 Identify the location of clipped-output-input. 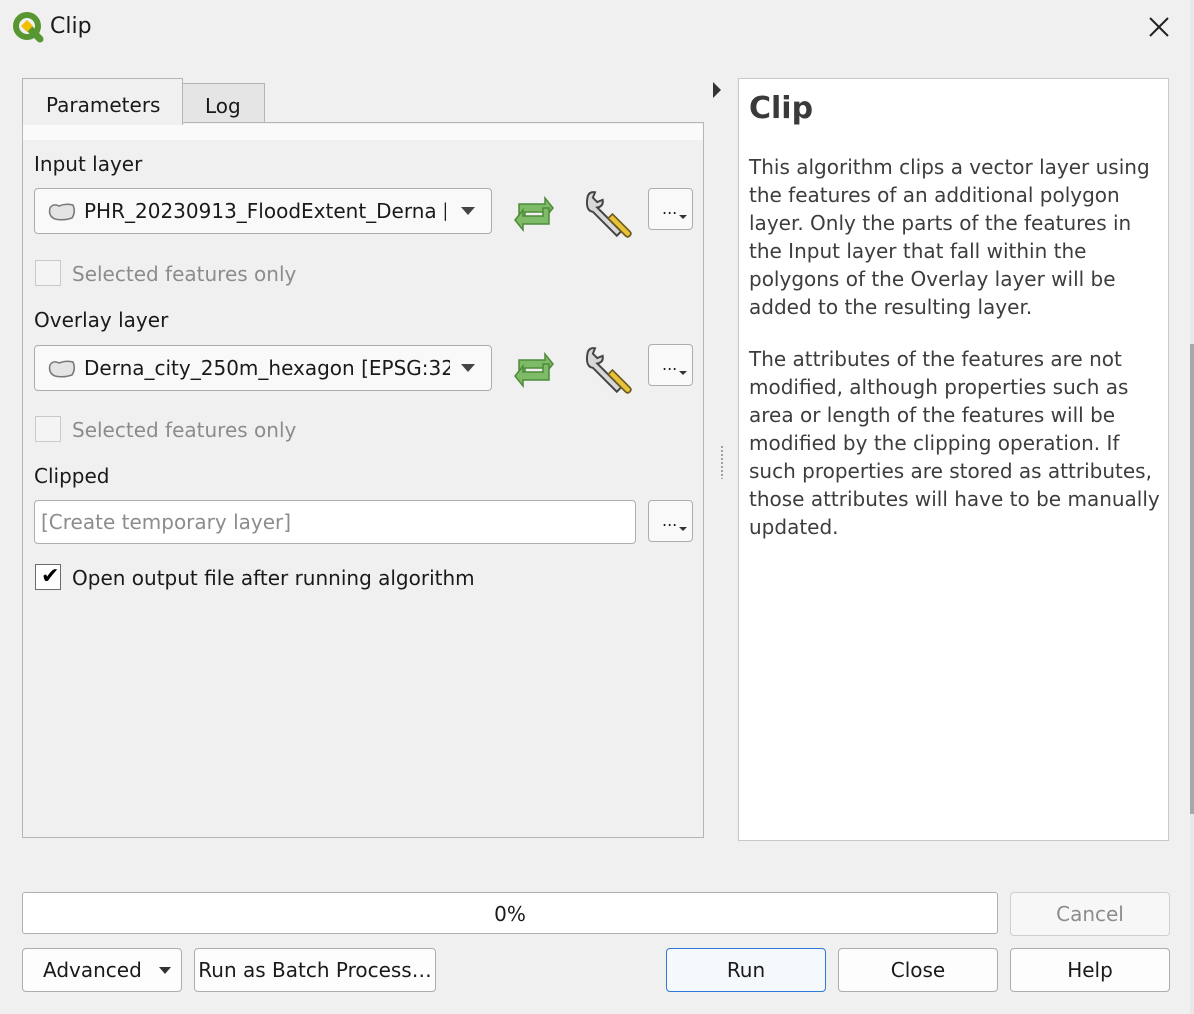
(335, 522).